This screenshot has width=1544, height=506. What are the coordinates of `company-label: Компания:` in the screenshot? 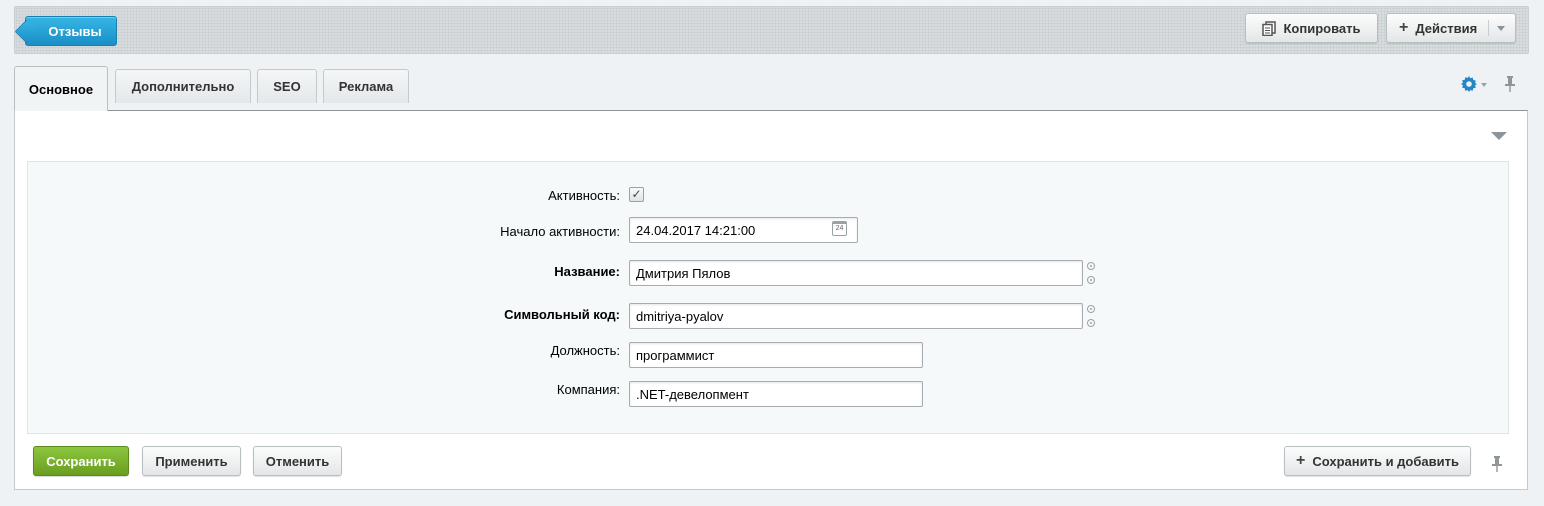 It's located at (588, 389).